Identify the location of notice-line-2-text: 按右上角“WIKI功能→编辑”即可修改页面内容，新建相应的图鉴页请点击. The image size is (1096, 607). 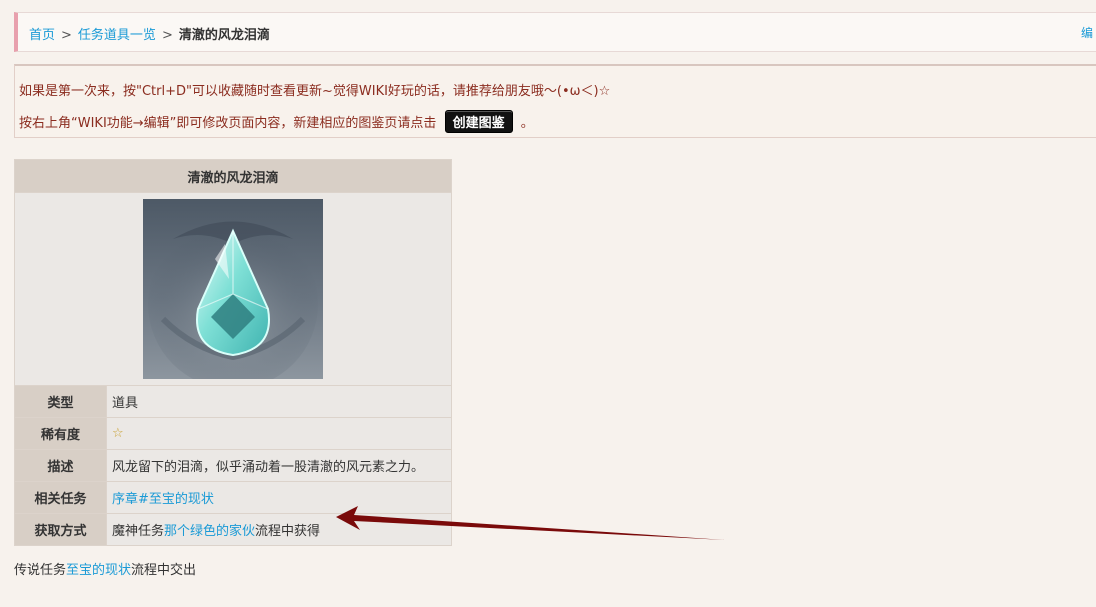
(228, 123).